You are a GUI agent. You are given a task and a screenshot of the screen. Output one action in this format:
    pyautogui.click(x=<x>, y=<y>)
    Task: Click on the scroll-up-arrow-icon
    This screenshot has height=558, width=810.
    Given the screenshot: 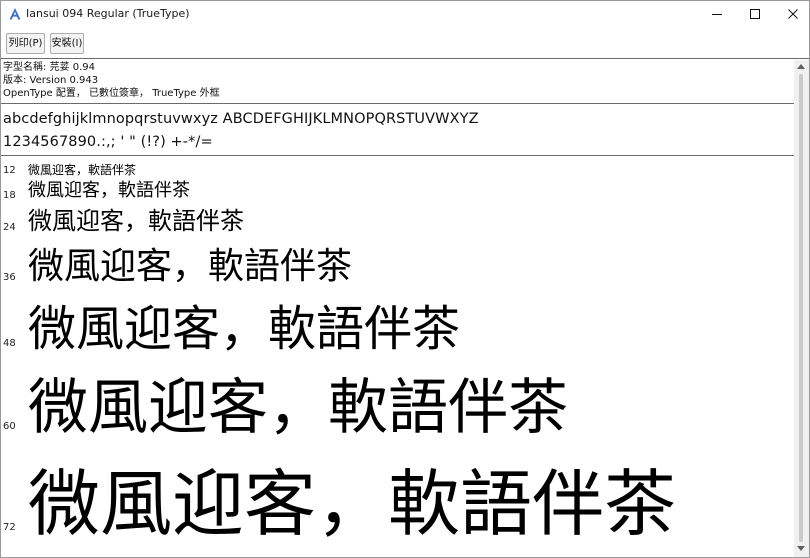 What is the action you would take?
    pyautogui.click(x=801, y=66)
    